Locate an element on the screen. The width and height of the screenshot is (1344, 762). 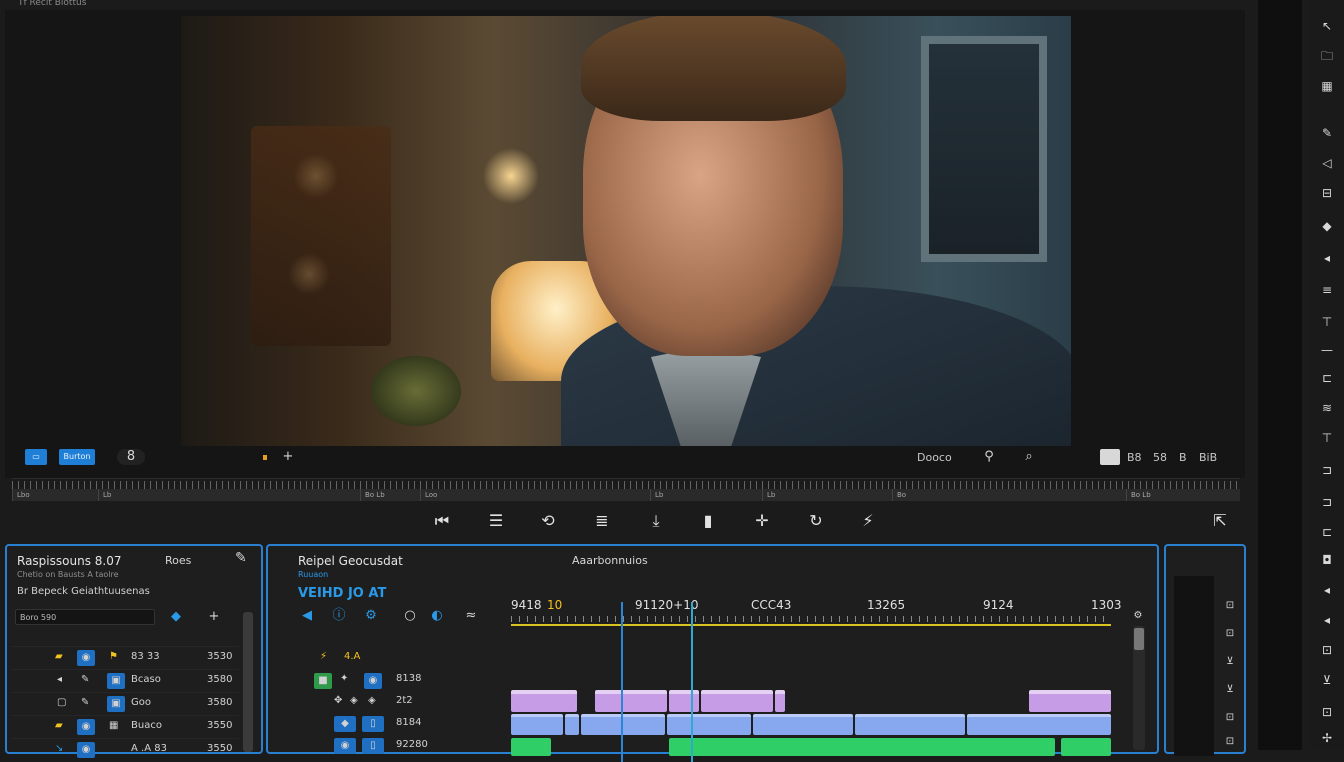
add-marker-icon: + is located at coordinates (288, 457).